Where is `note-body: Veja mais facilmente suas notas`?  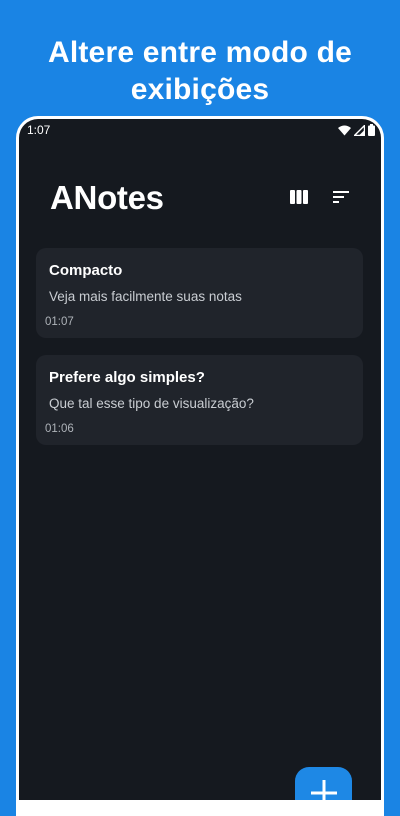 note-body: Veja mais facilmente suas notas is located at coordinates (145, 296).